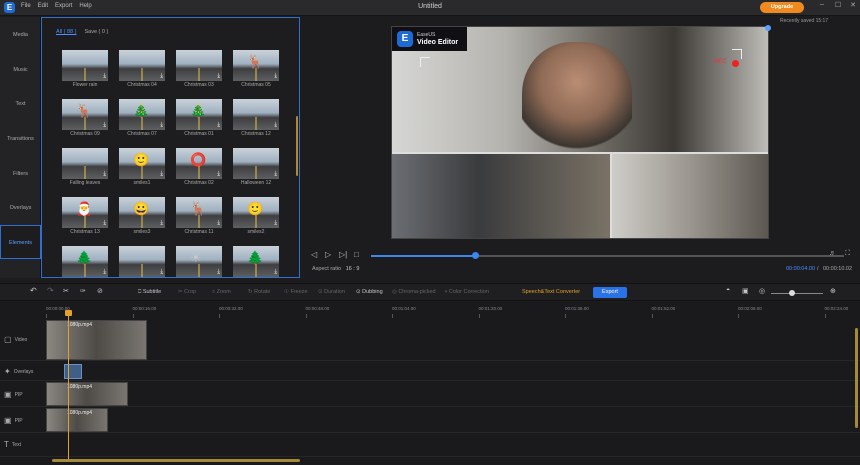  Describe the element at coordinates (77, 420) in the screenshot. I see `pip-clip-2: 1080p.mp4` at that location.